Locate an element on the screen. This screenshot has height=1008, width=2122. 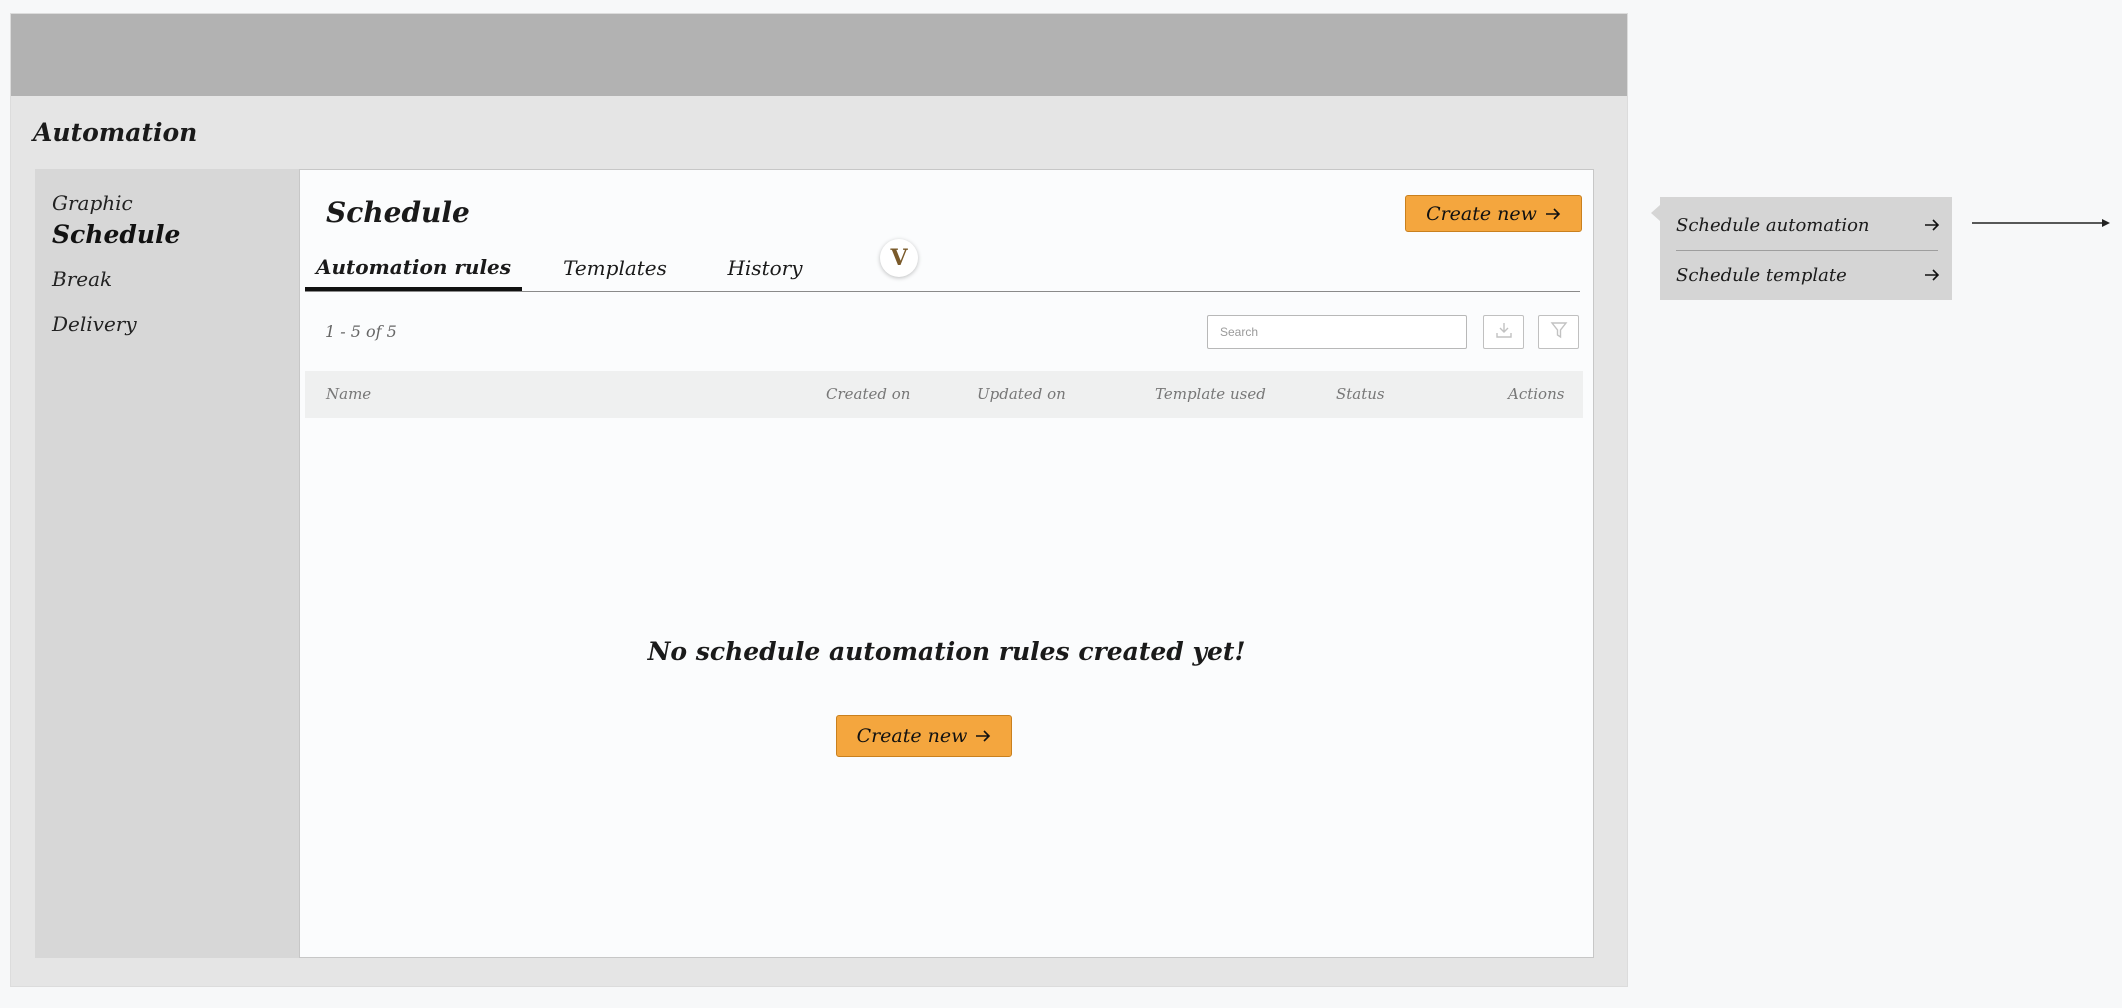
filter-button is located at coordinates (1558, 332).